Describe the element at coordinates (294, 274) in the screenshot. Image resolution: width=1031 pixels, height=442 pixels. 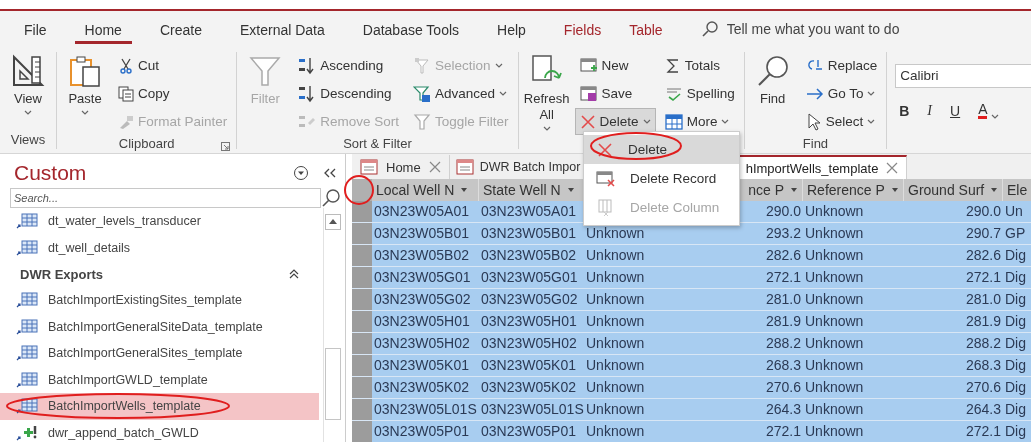
I see `collapse-icon` at that location.